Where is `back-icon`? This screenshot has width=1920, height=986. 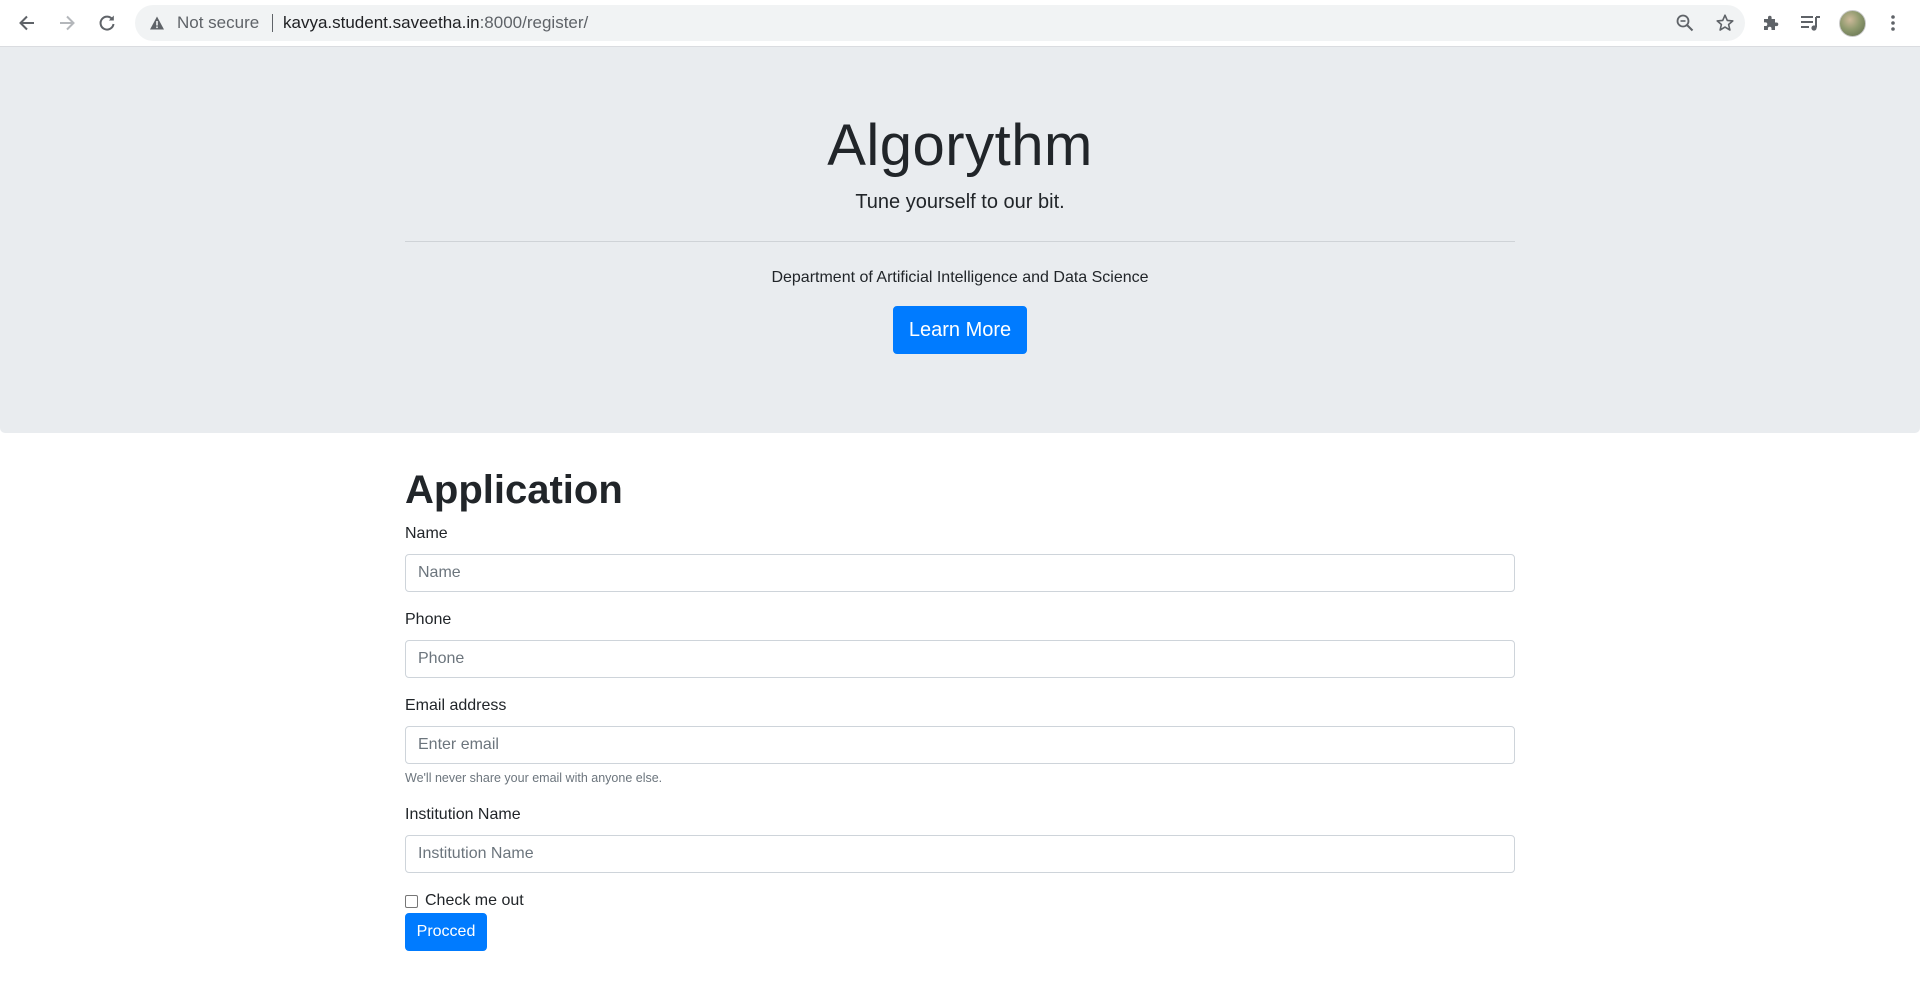
back-icon is located at coordinates (26, 23).